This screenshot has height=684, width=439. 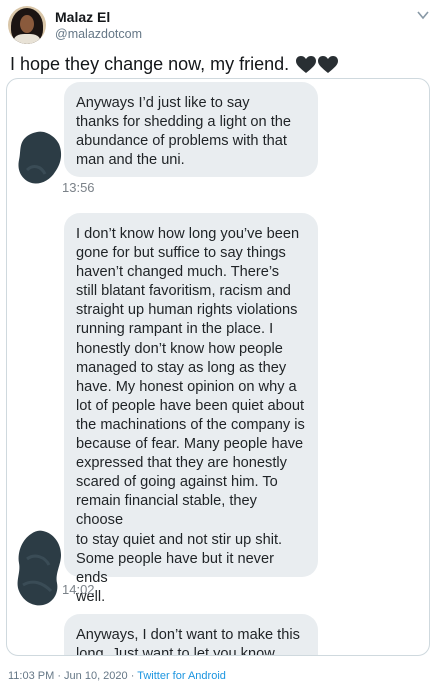 I want to click on tweet-body: I hope they change now, my friend., so click(x=150, y=64).